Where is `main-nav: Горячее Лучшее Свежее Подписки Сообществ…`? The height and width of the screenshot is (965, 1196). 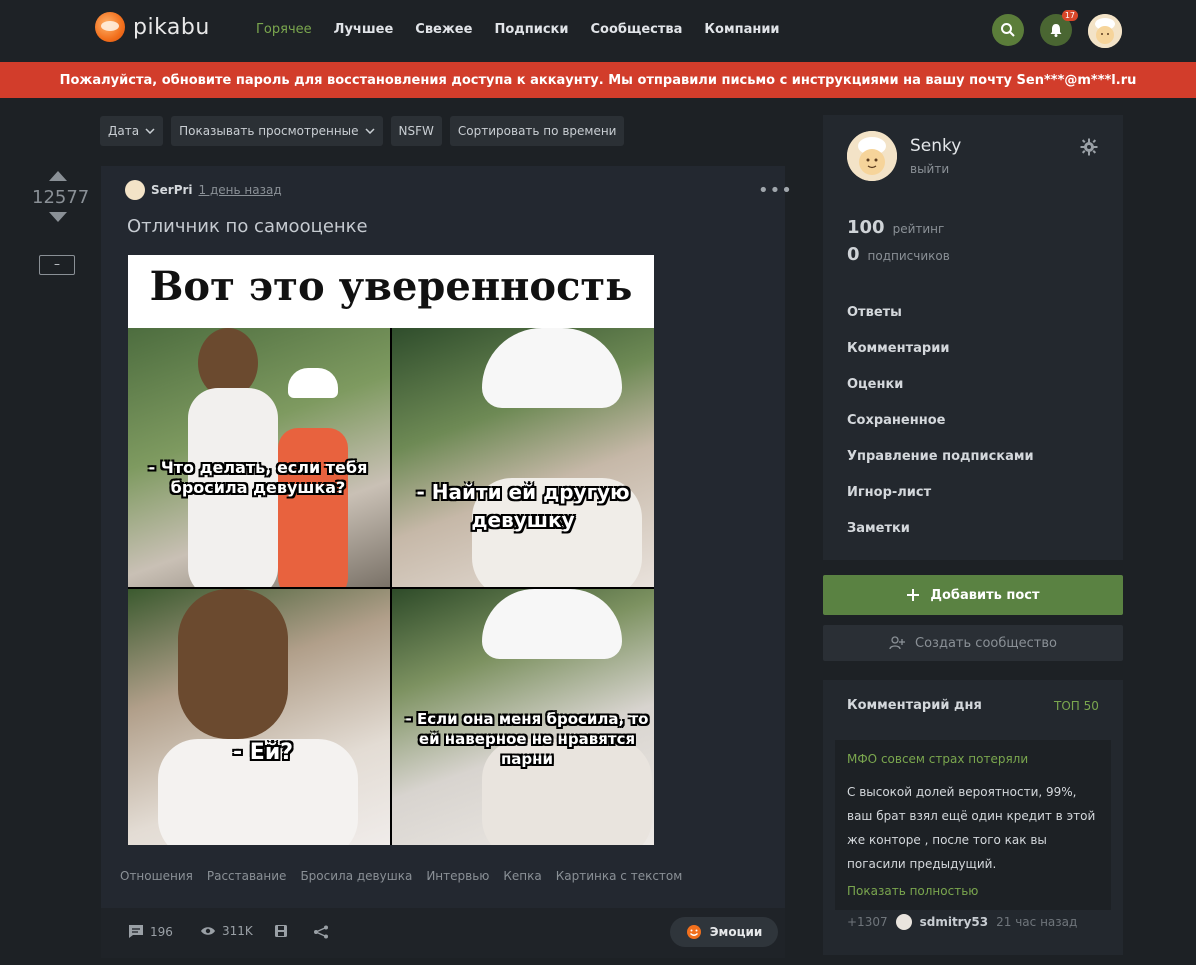 main-nav: Горячее Лучшее Свежее Подписки Сообществ… is located at coordinates (525, 29).